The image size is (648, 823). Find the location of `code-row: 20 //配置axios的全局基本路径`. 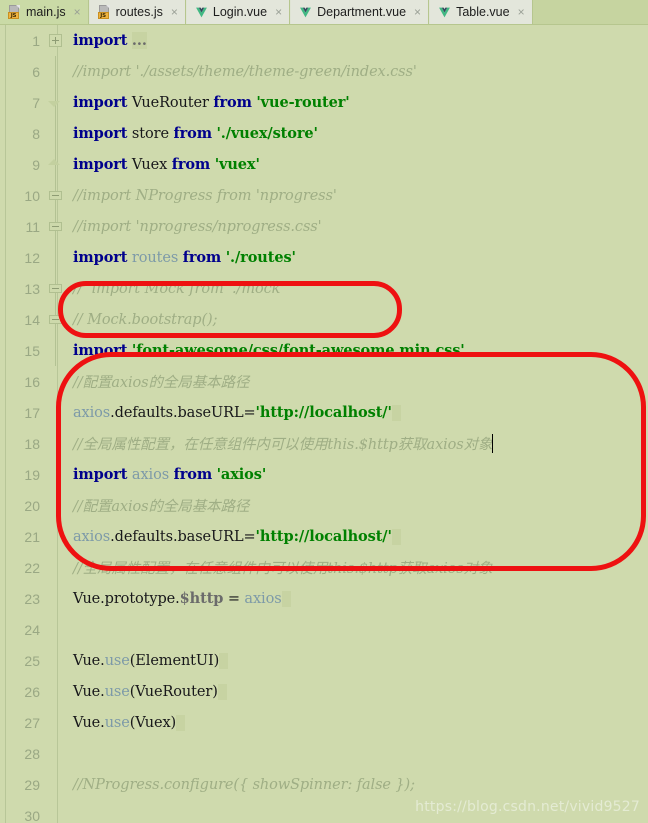

code-row: 20 //配置axios的全局基本路径 is located at coordinates (324, 505).